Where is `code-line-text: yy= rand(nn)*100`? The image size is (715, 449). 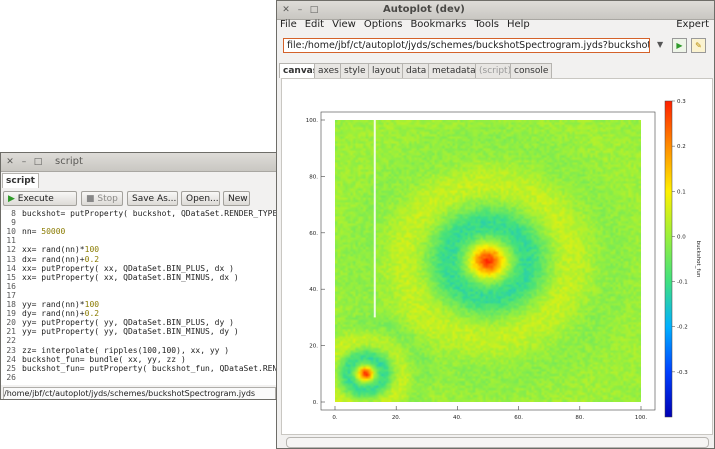 code-line-text: yy= rand(nn)*100 is located at coordinates (61, 304).